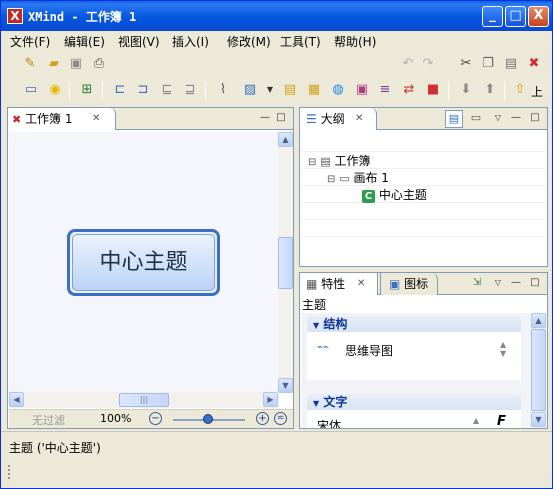 This screenshot has width=553, height=489. I want to click on zoom-in-icon: +, so click(262, 418).